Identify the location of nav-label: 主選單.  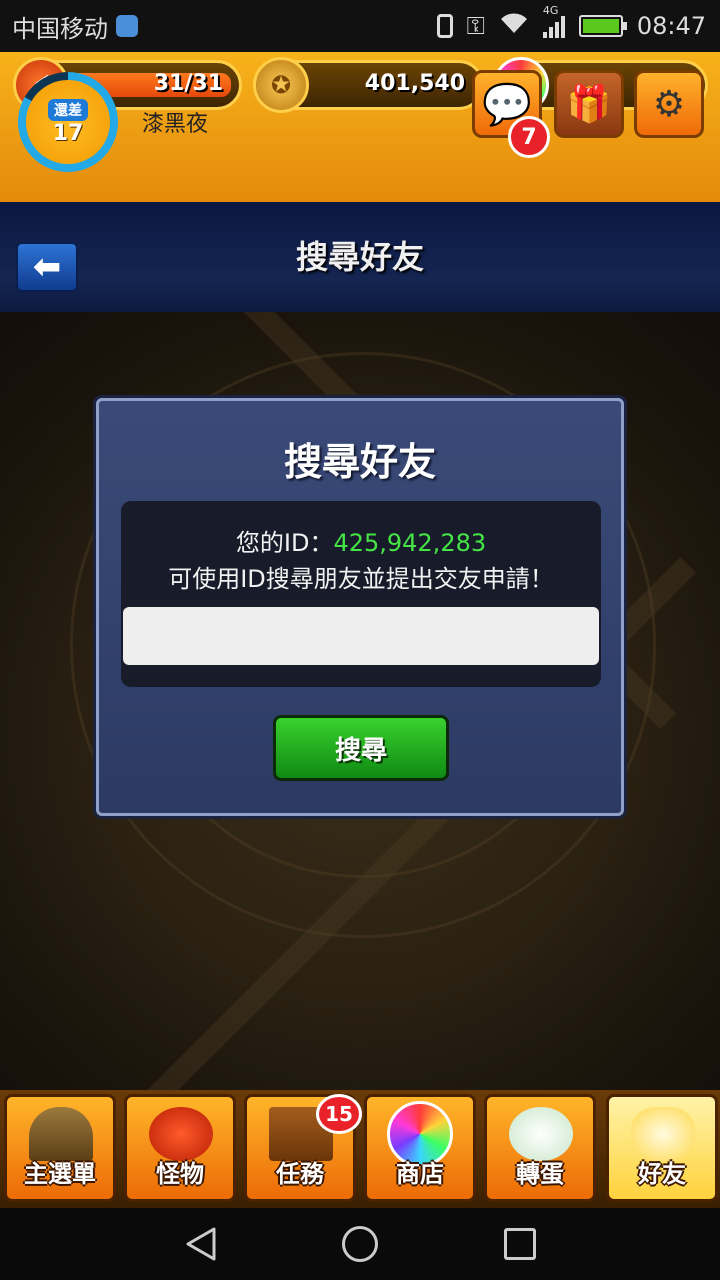
(60, 1174).